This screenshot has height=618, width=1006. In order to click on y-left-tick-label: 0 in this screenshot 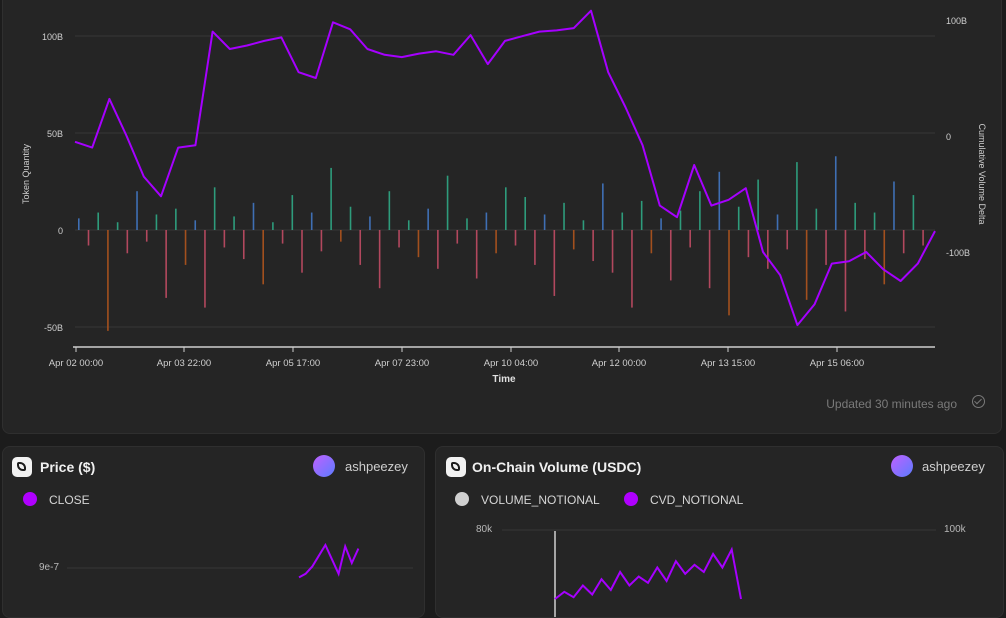, I will do `click(60, 231)`.